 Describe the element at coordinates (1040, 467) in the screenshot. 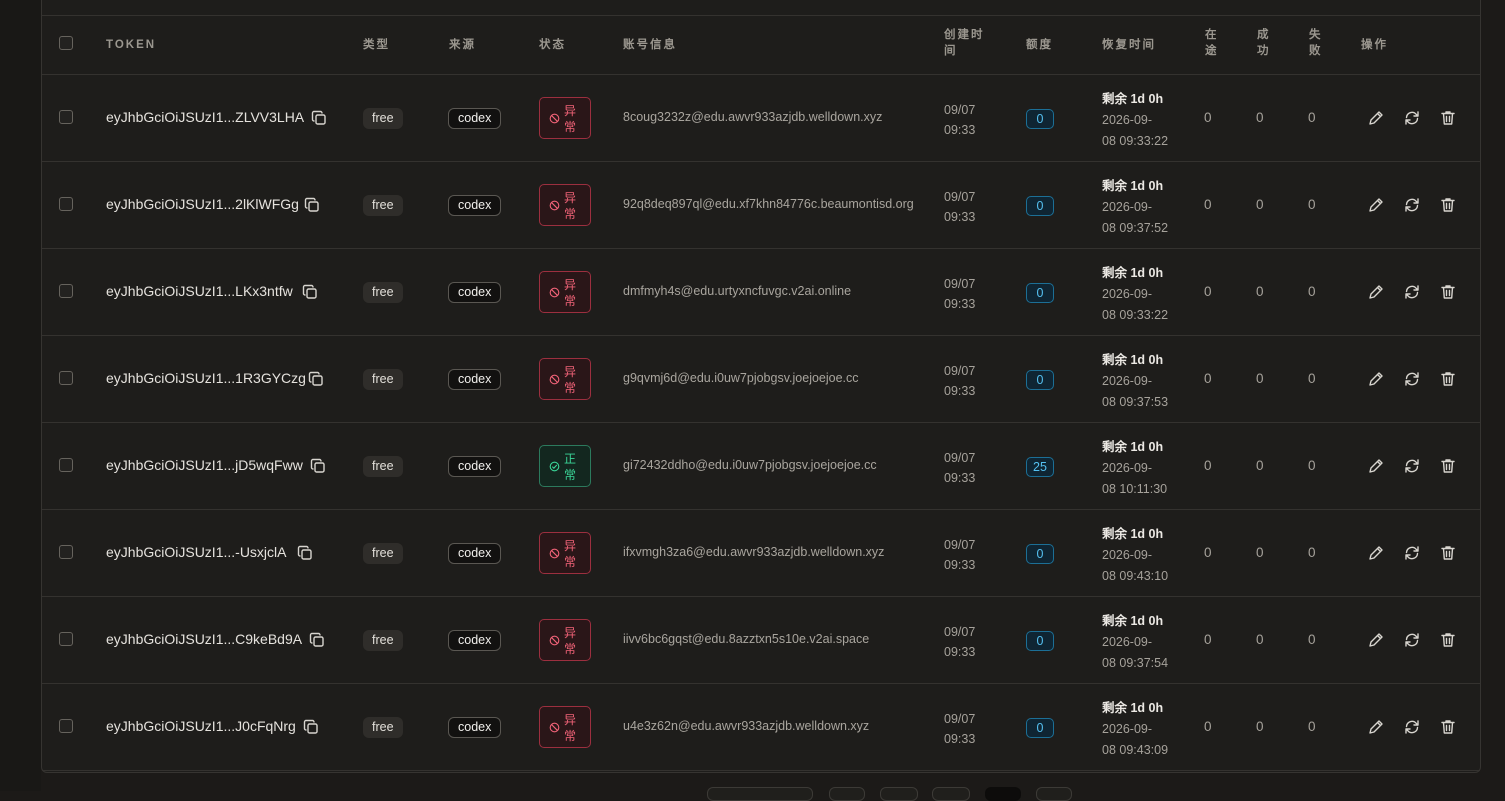

I see `quota-badge: 25` at that location.